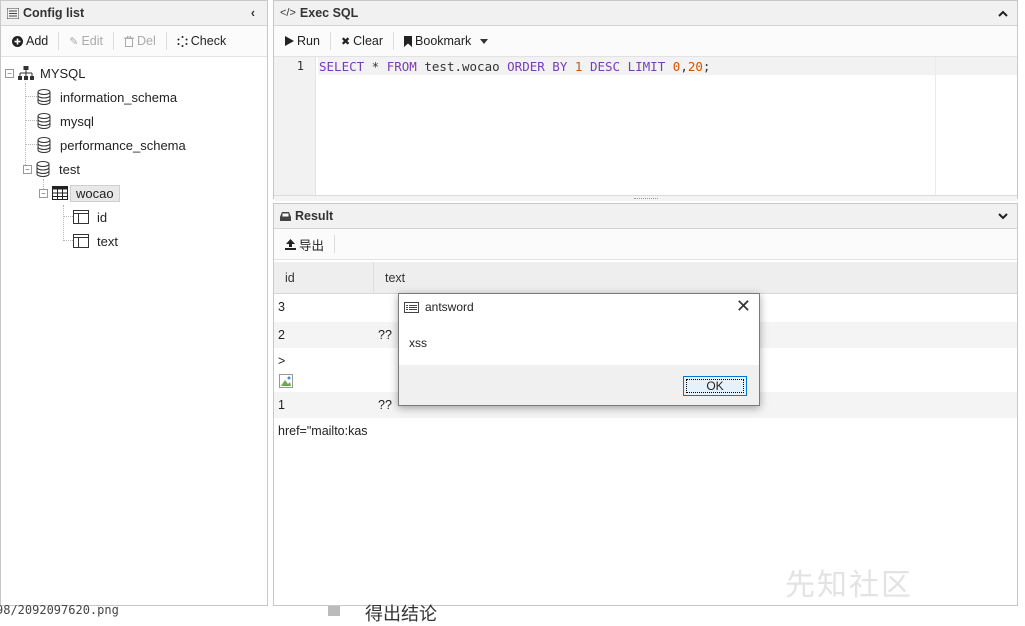  What do you see at coordinates (146, 41) in the screenshot?
I see `del-label: Del` at bounding box center [146, 41].